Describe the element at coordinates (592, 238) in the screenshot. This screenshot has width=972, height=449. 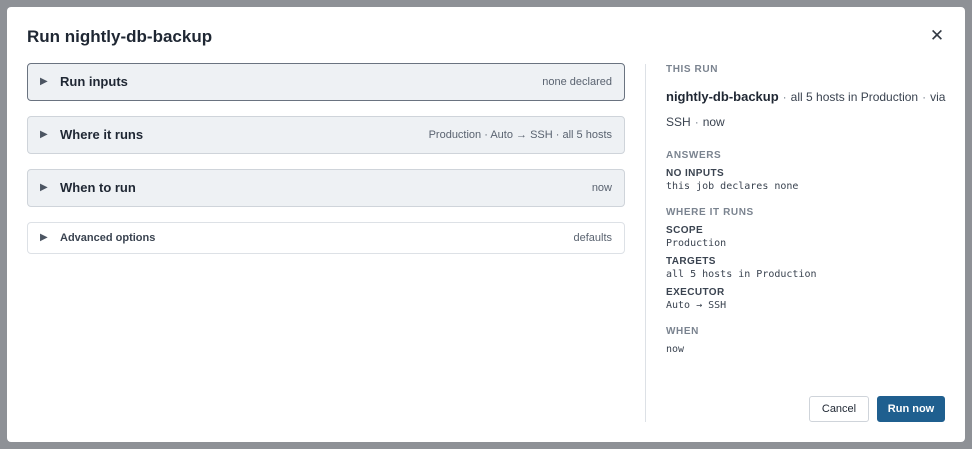
I see `section-summary: defaults` at that location.